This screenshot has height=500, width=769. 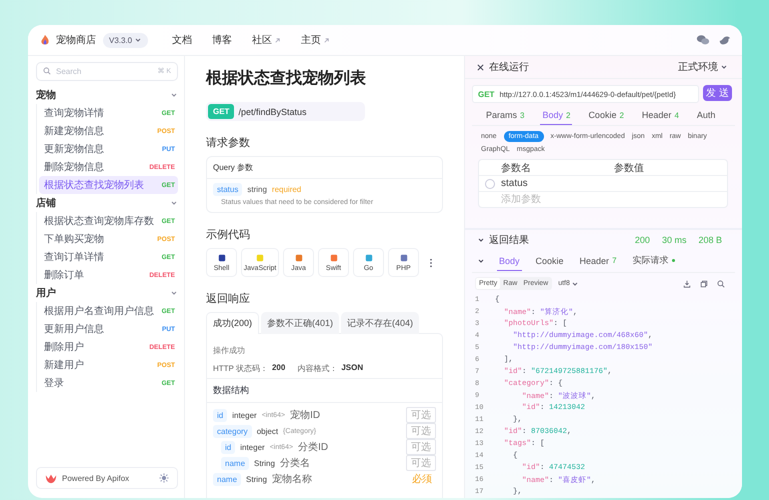 What do you see at coordinates (292, 479) in the screenshot?
I see `field-description: 宠物名称` at bounding box center [292, 479].